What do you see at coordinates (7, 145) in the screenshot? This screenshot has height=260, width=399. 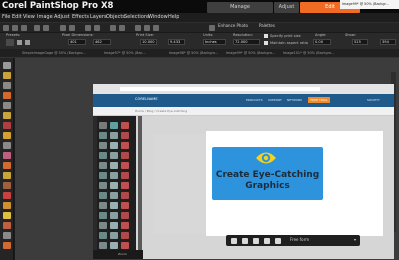 I see `clone-tool-icon` at bounding box center [7, 145].